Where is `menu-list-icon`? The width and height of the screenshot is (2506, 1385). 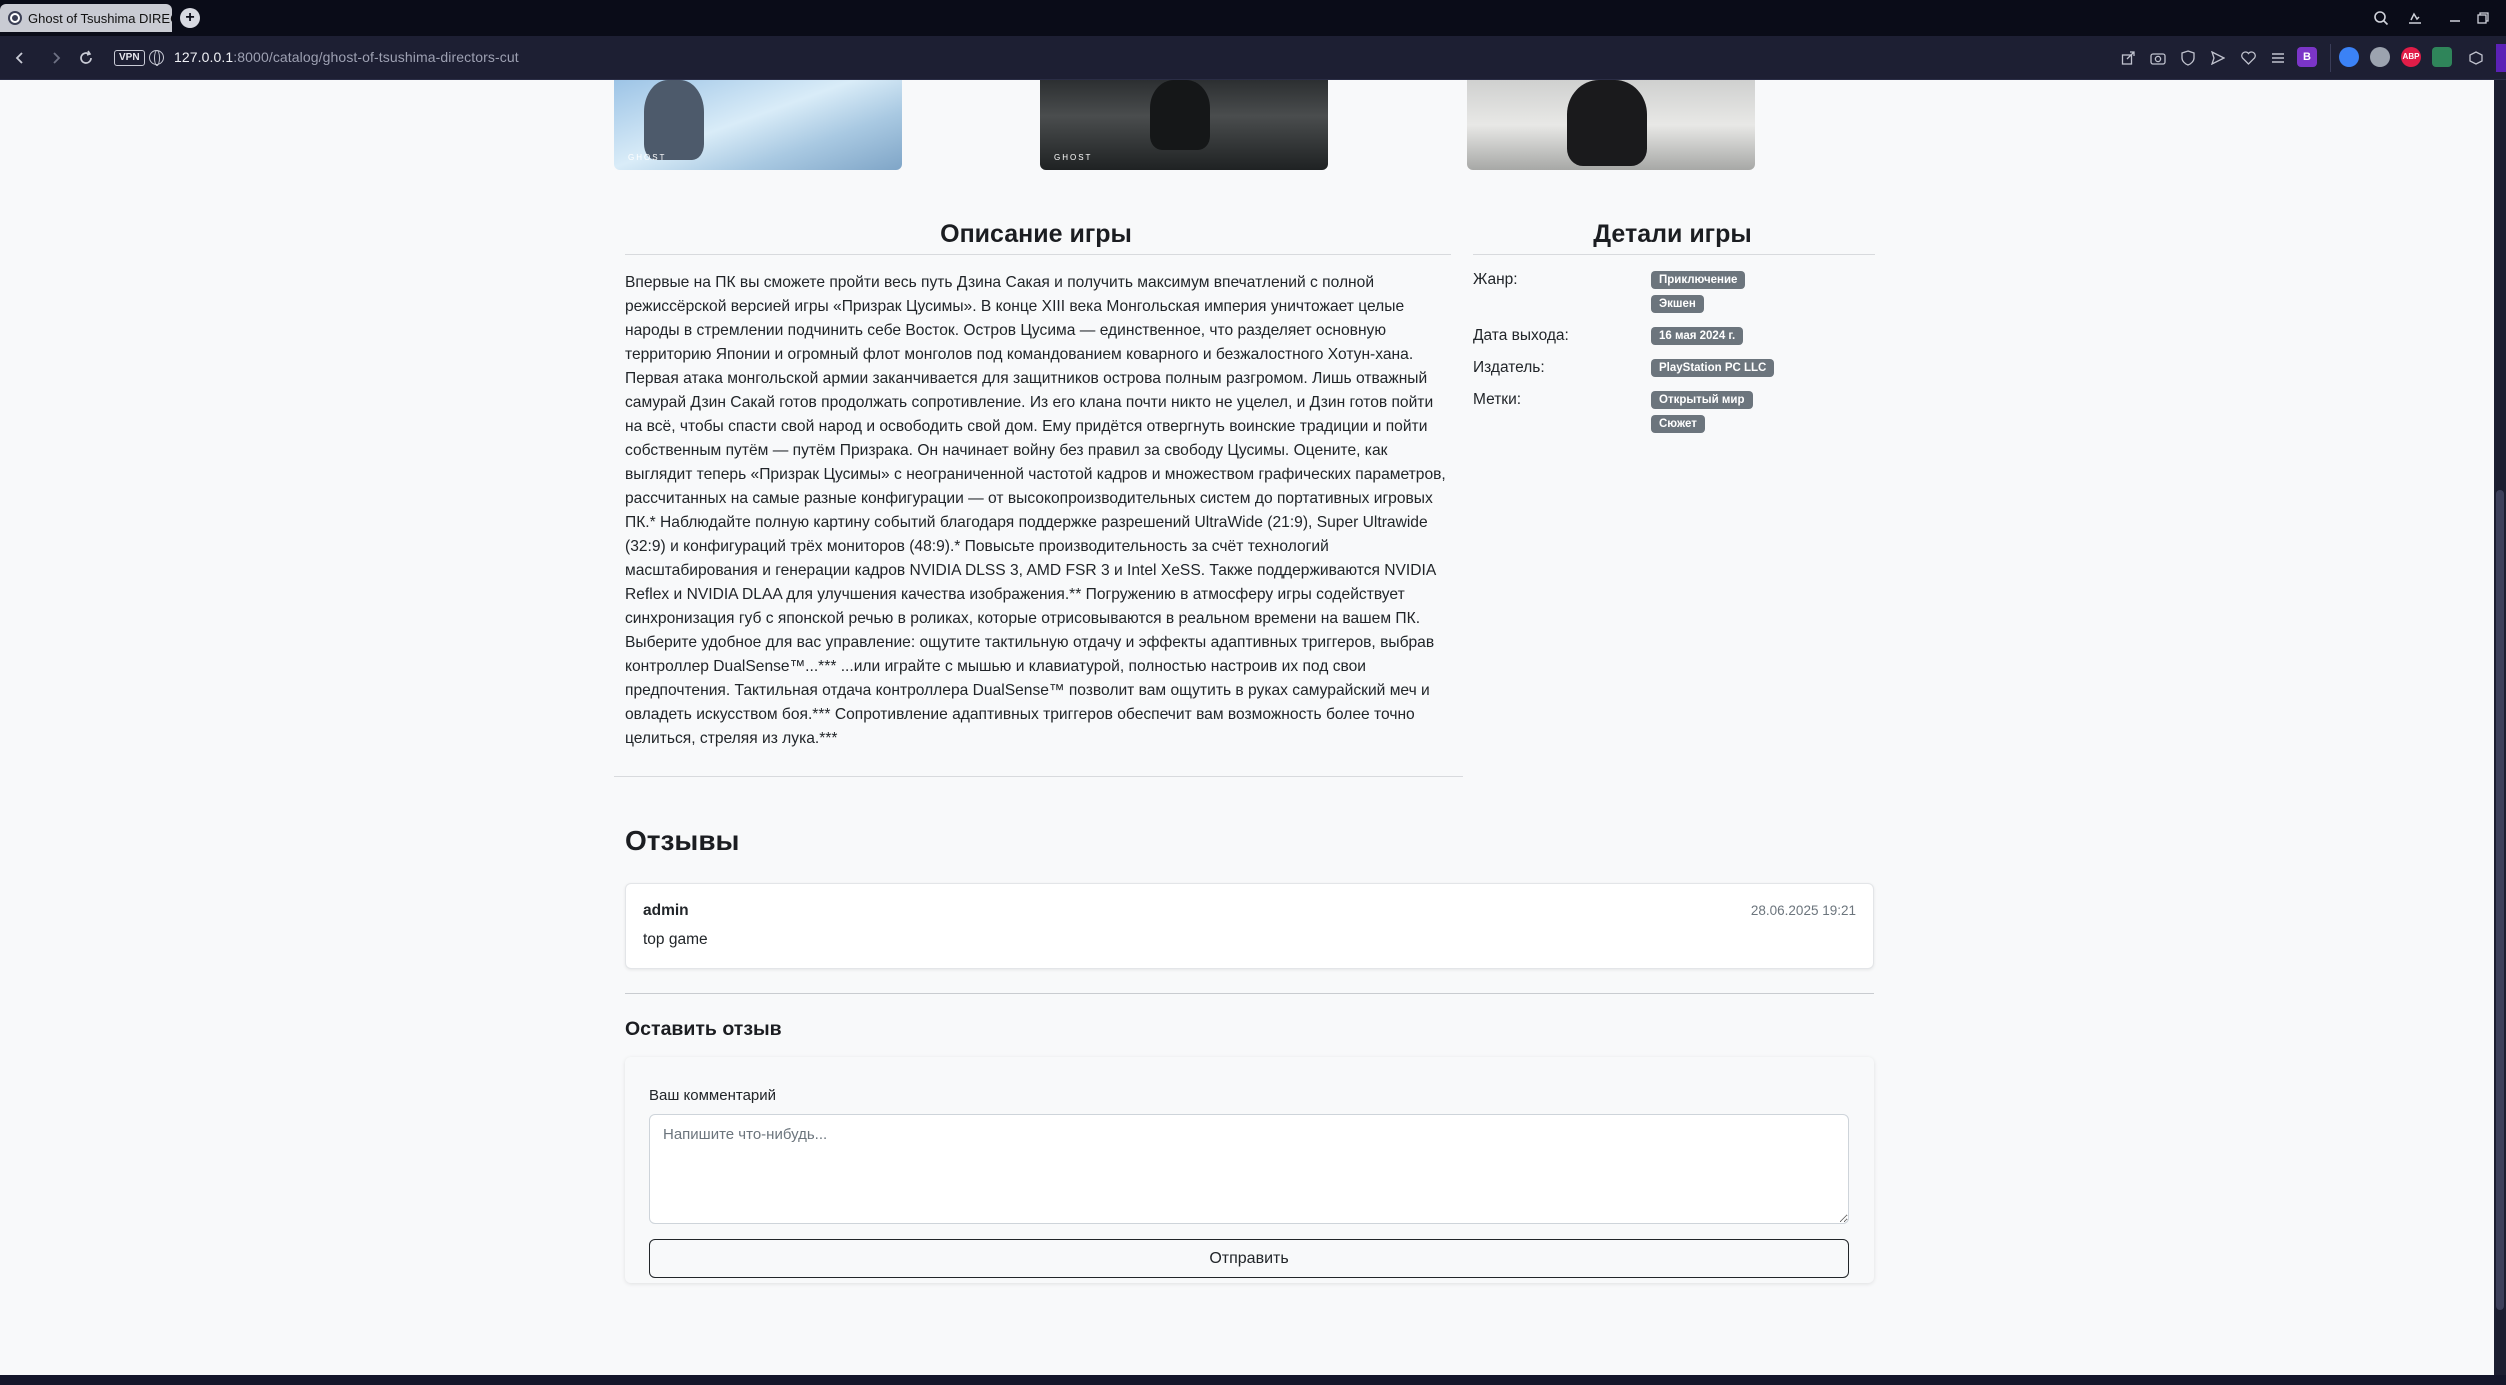 menu-list-icon is located at coordinates (2278, 58).